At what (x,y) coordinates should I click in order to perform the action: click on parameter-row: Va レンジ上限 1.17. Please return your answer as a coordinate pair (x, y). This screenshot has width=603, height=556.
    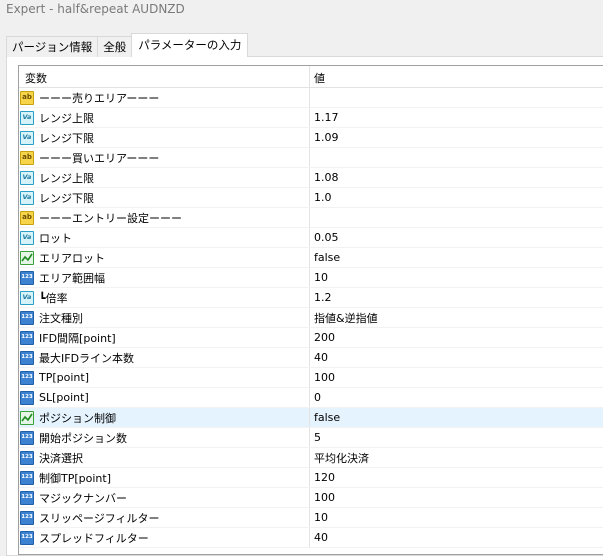
    Looking at the image, I should click on (311, 118).